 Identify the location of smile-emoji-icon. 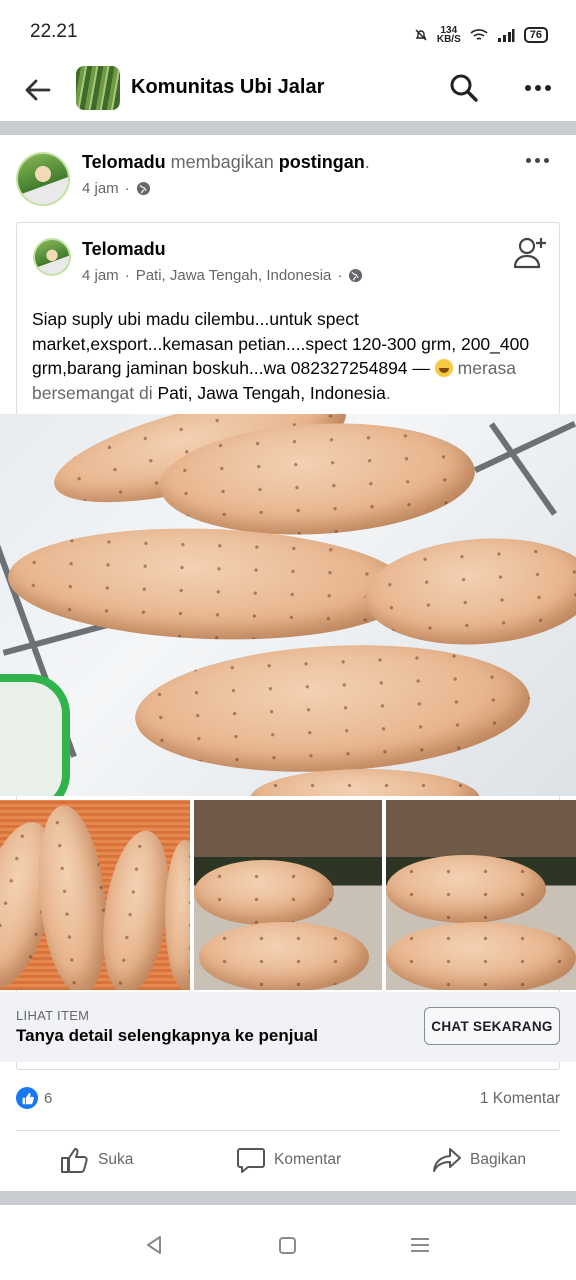
(443, 368).